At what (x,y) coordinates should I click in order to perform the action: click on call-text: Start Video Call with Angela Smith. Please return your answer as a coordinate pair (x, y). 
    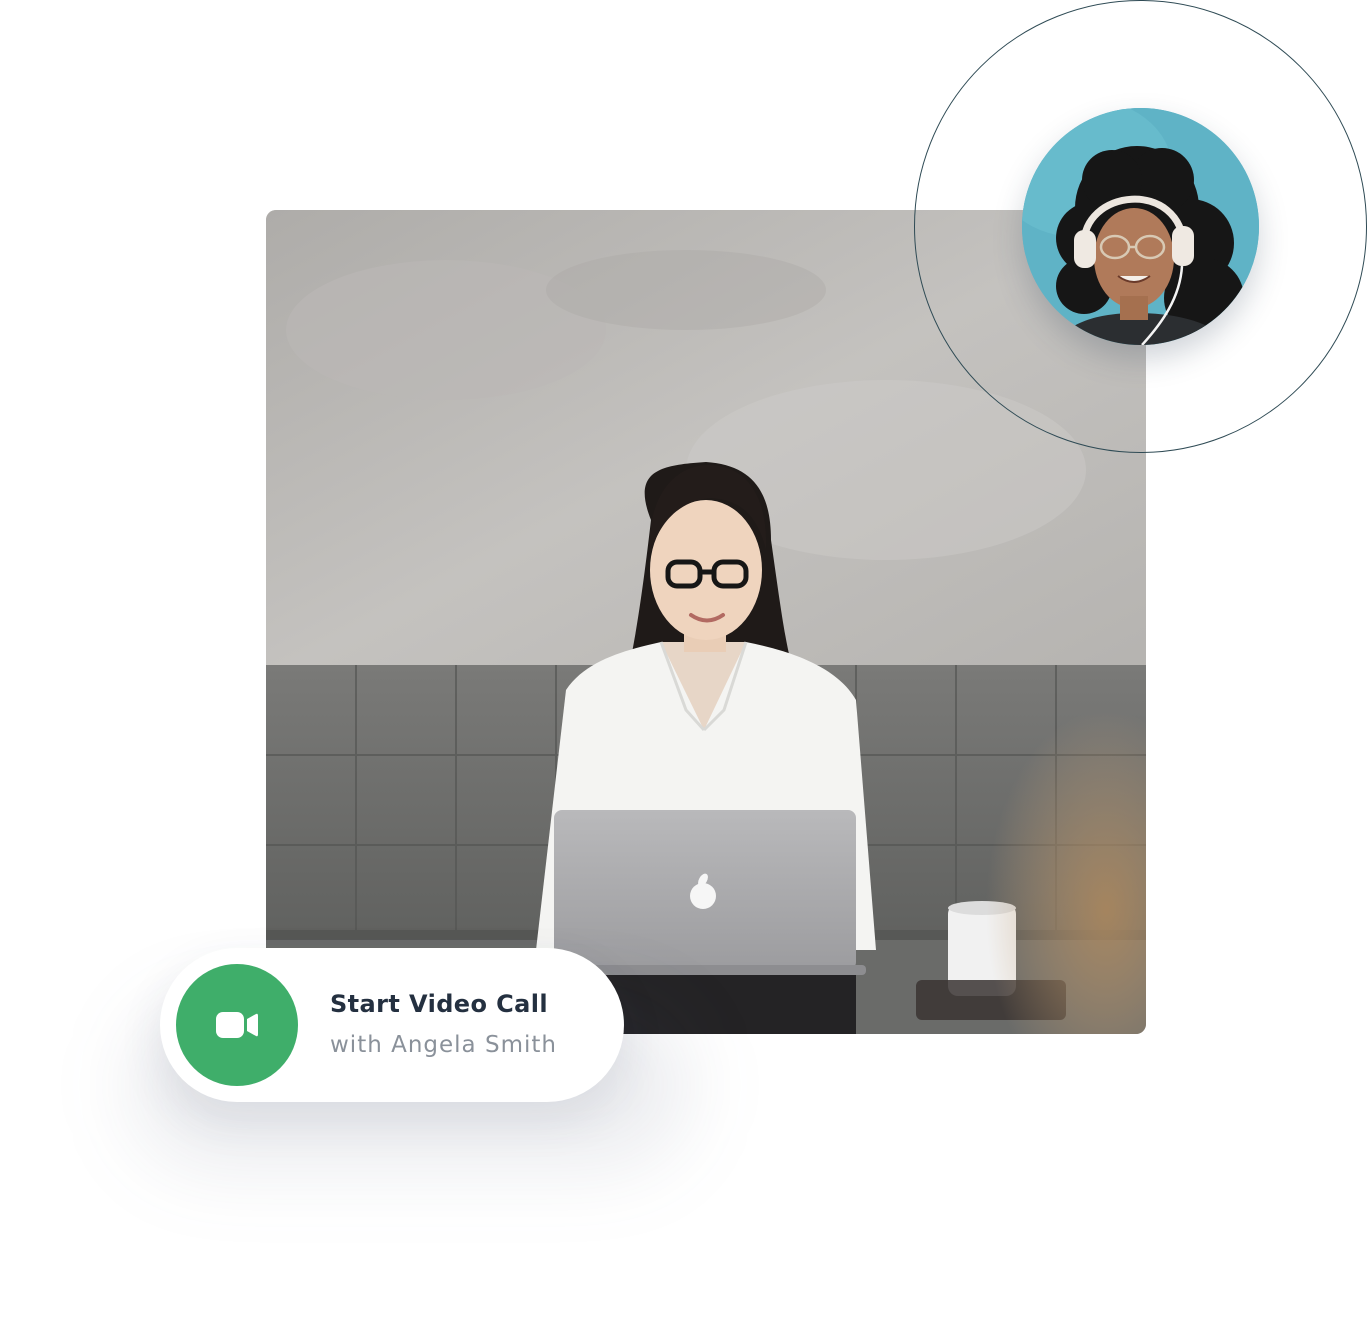
    Looking at the image, I should click on (443, 1024).